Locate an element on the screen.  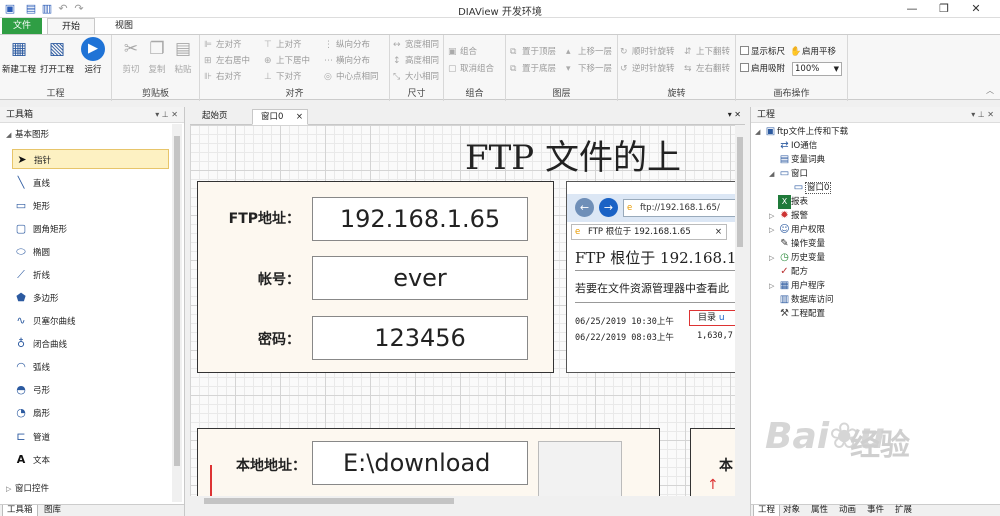
ftp-form-panel: FTP地址： 192.168.1.65 帐号： ever 密码： 123456 is located at coordinates (375, 277).